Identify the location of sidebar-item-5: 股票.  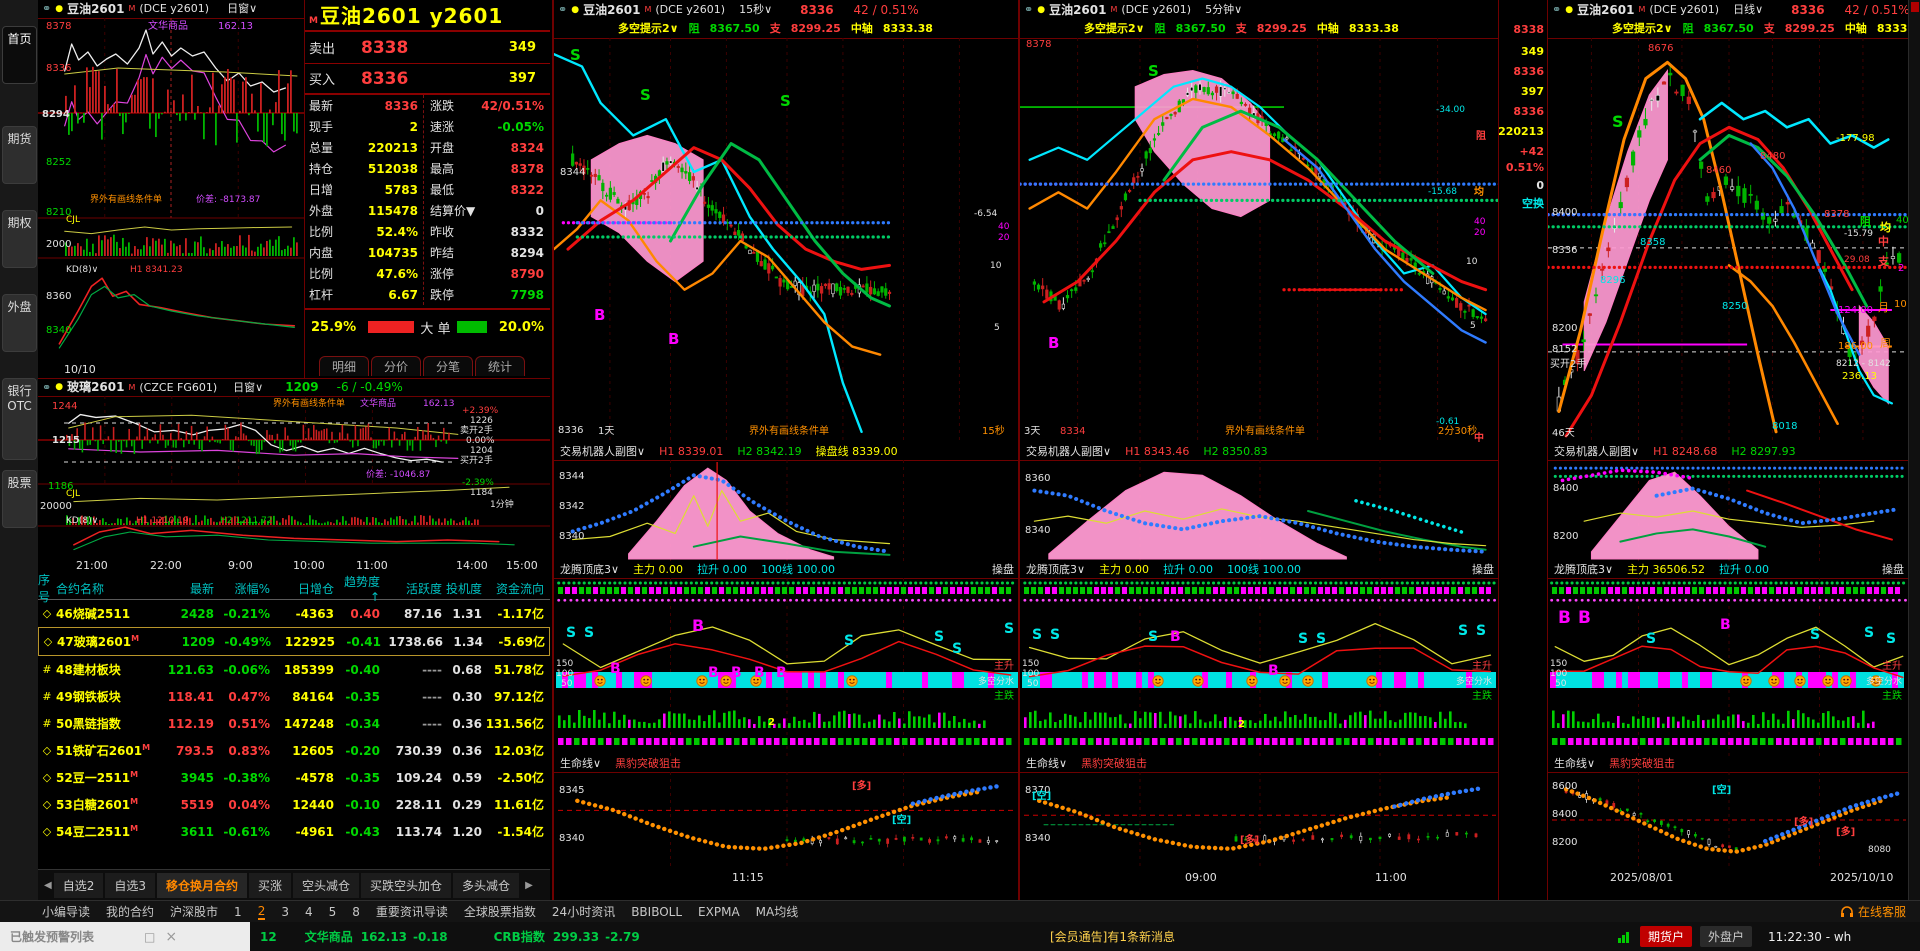
(19, 499).